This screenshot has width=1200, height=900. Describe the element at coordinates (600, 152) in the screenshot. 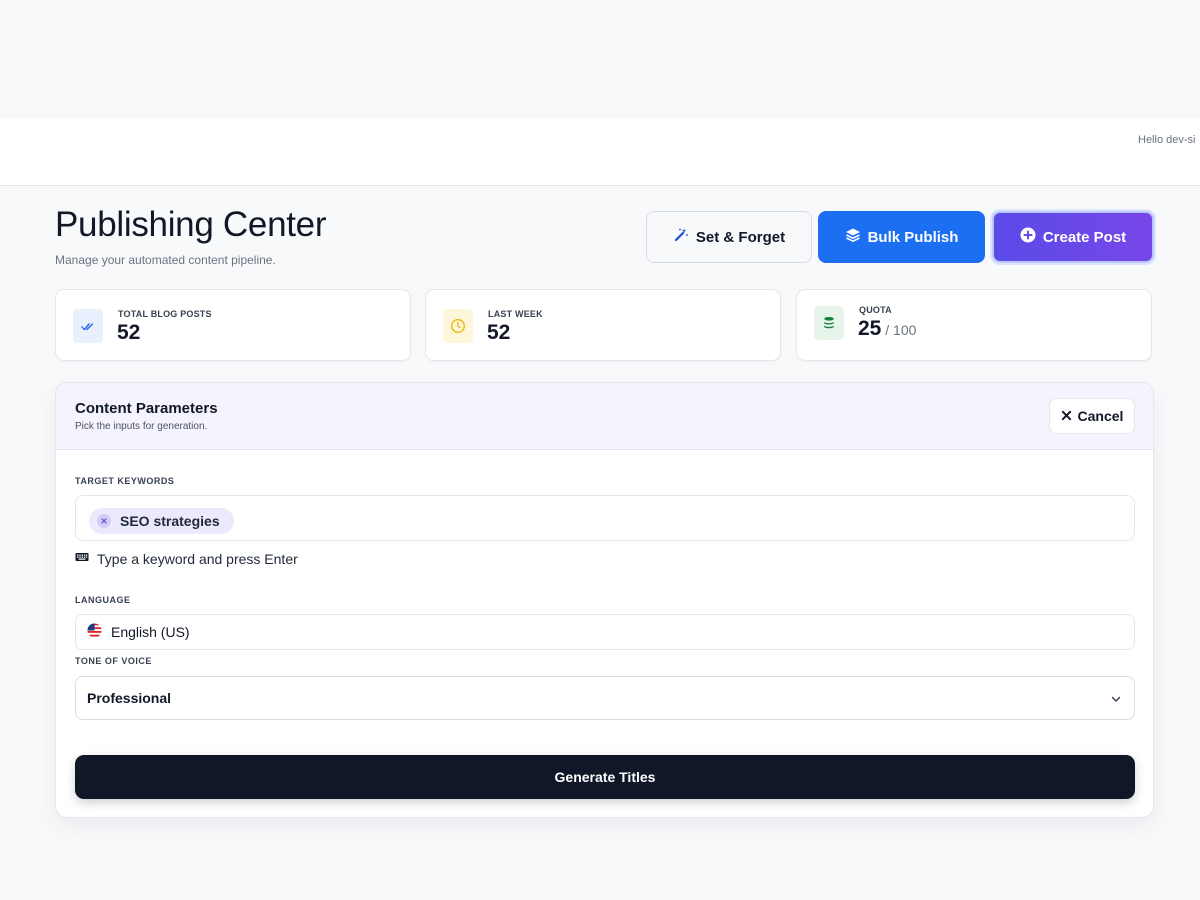

I see `top-bar: Hello dev-si` at that location.